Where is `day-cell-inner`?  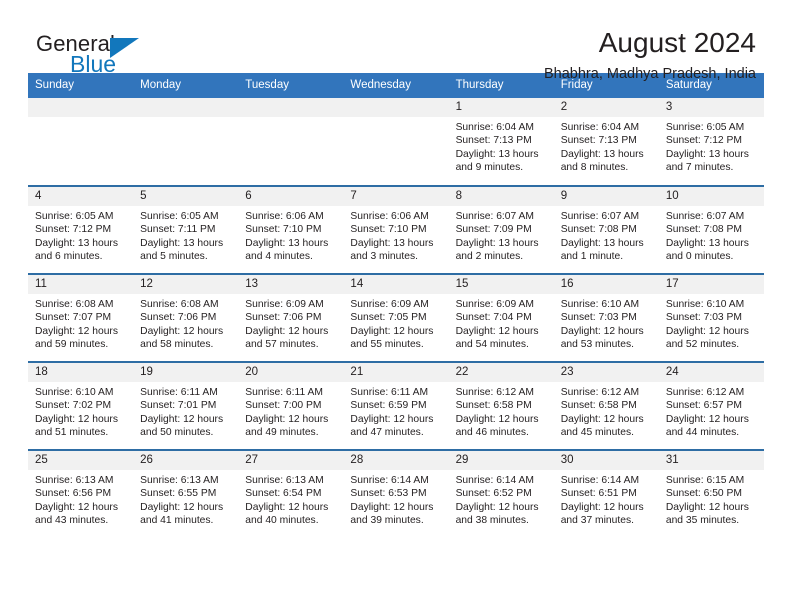
day-cell-inner is located at coordinates (396, 141).